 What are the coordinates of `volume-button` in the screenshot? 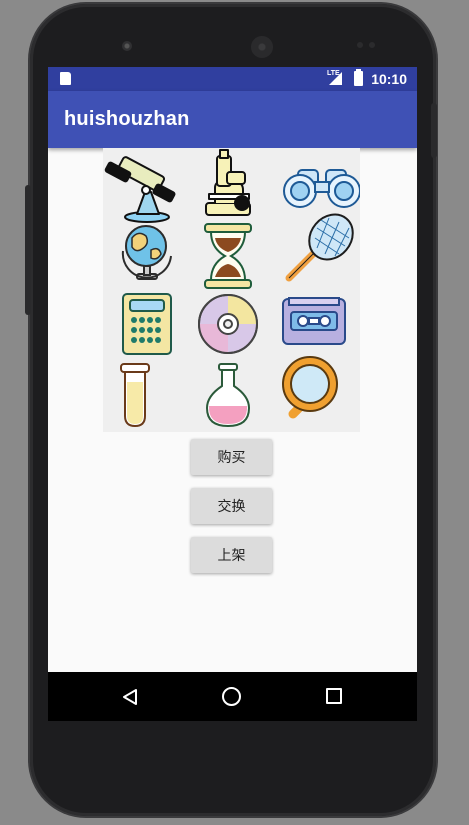 It's located at (28, 250).